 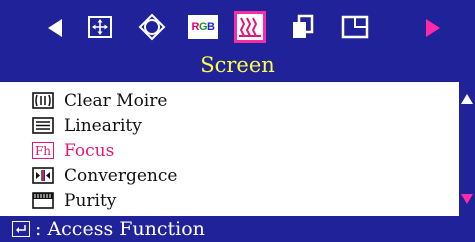 I want to click on left-arrow-icon, so click(x=55, y=28).